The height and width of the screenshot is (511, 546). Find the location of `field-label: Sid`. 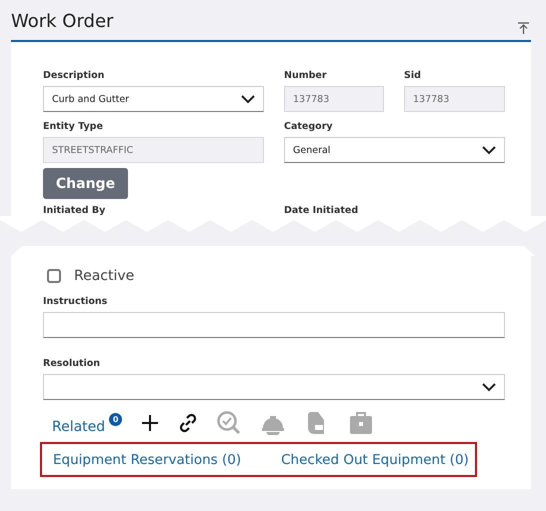

field-label: Sid is located at coordinates (413, 75).